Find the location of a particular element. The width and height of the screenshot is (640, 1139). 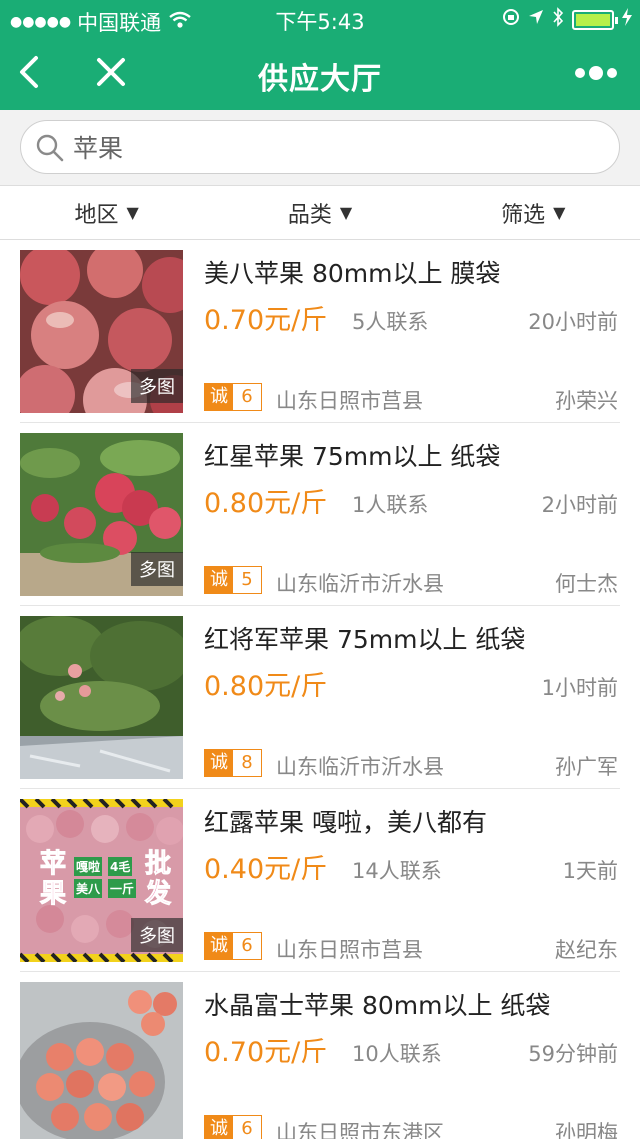

seller-name: 何士杰 is located at coordinates (586, 584).